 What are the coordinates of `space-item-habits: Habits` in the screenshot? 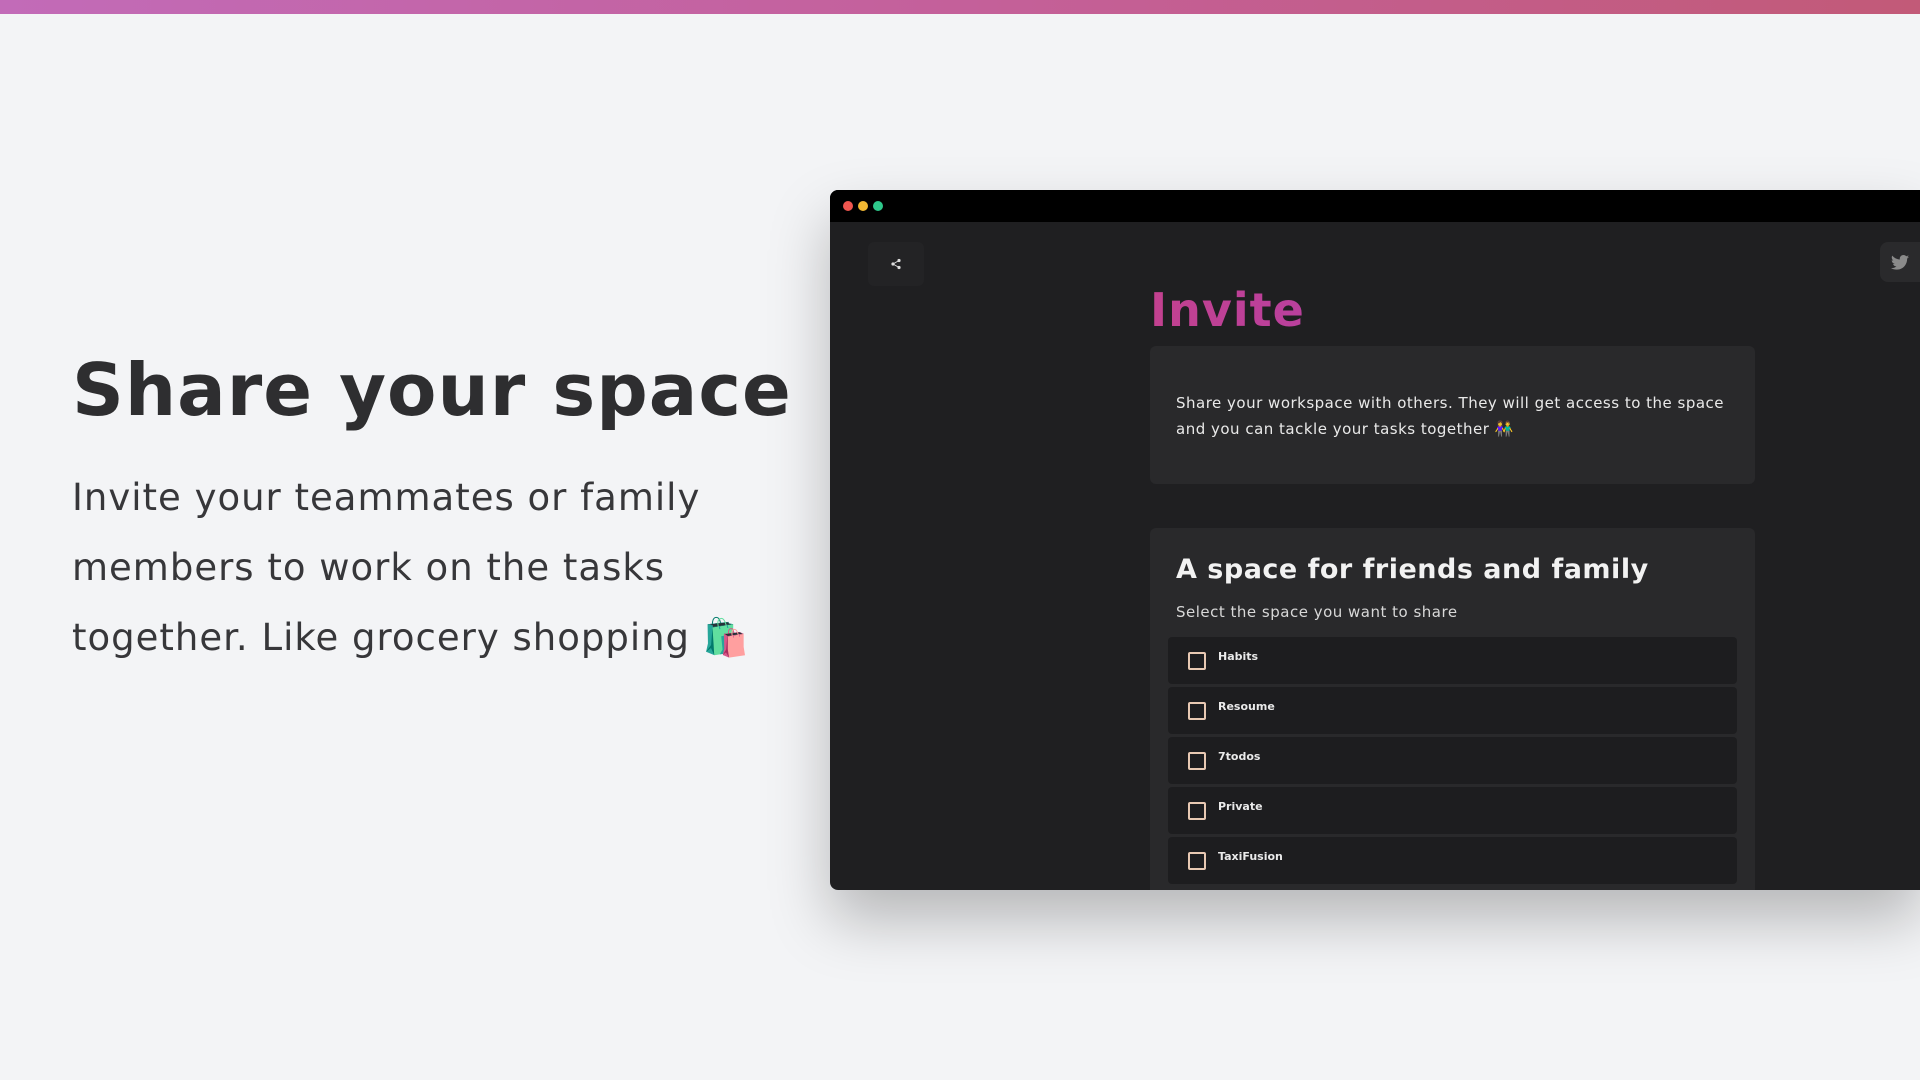 It's located at (1452, 660).